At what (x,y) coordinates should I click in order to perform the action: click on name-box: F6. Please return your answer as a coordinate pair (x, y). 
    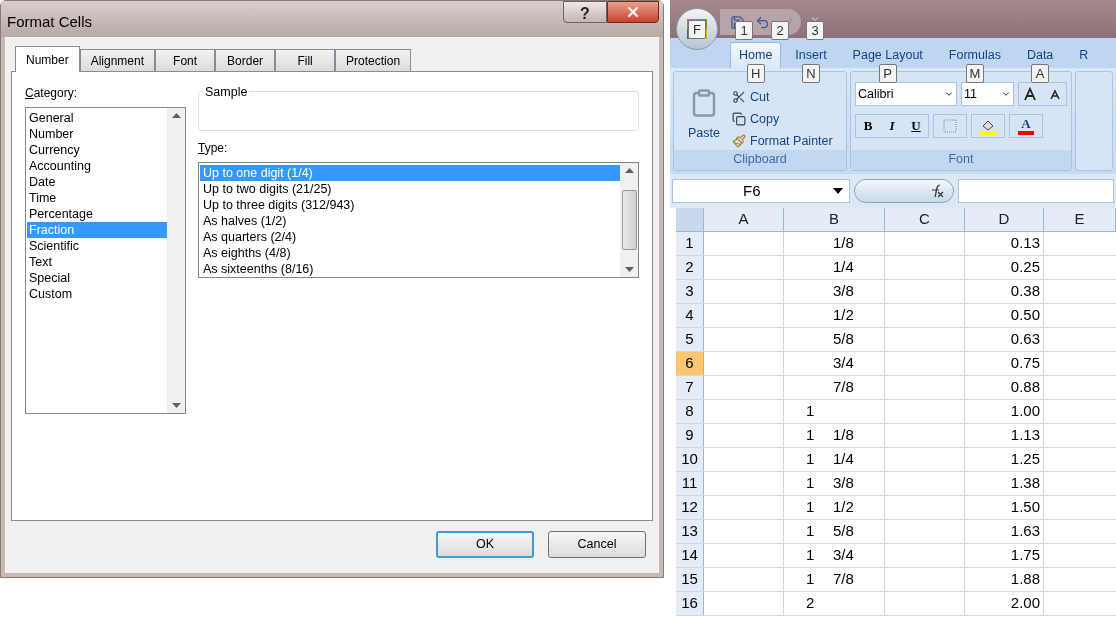
    Looking at the image, I should click on (761, 191).